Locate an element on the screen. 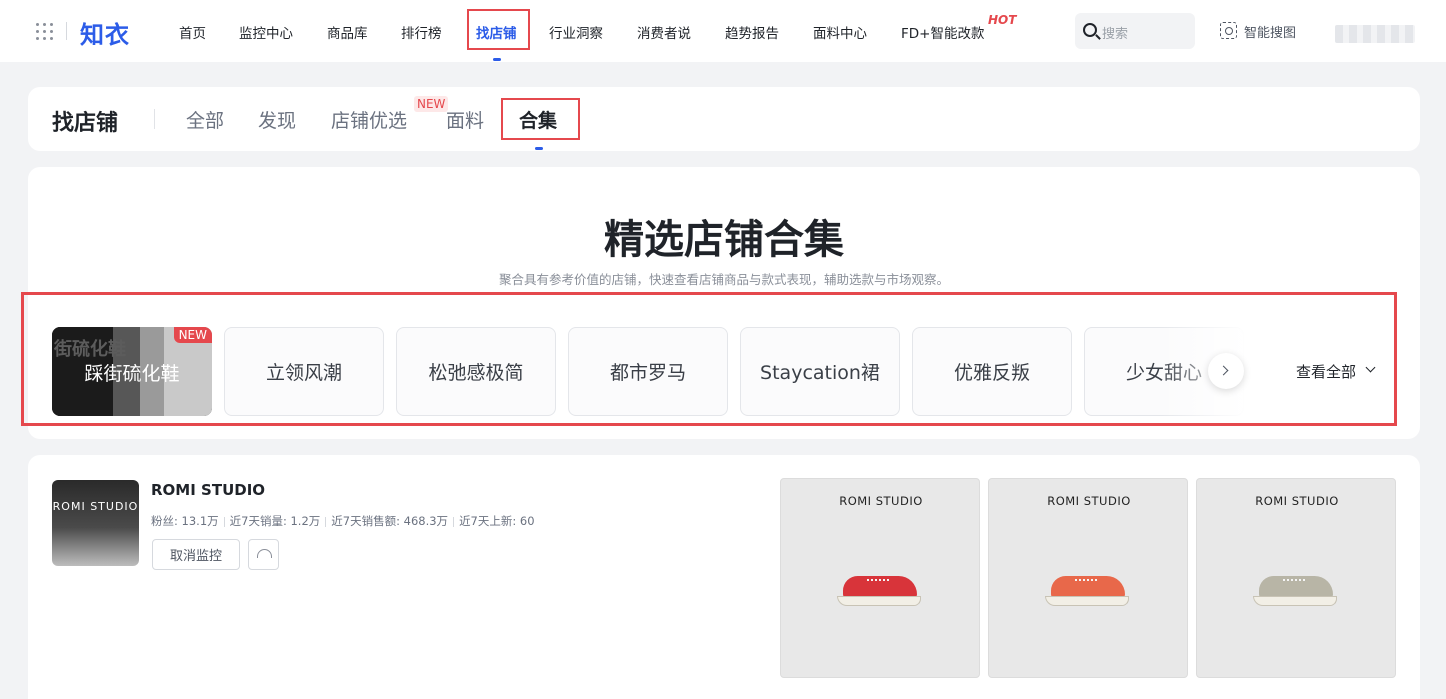 The width and height of the screenshot is (1446, 699). cancel-monitor-button: 取消监控 is located at coordinates (196, 554).